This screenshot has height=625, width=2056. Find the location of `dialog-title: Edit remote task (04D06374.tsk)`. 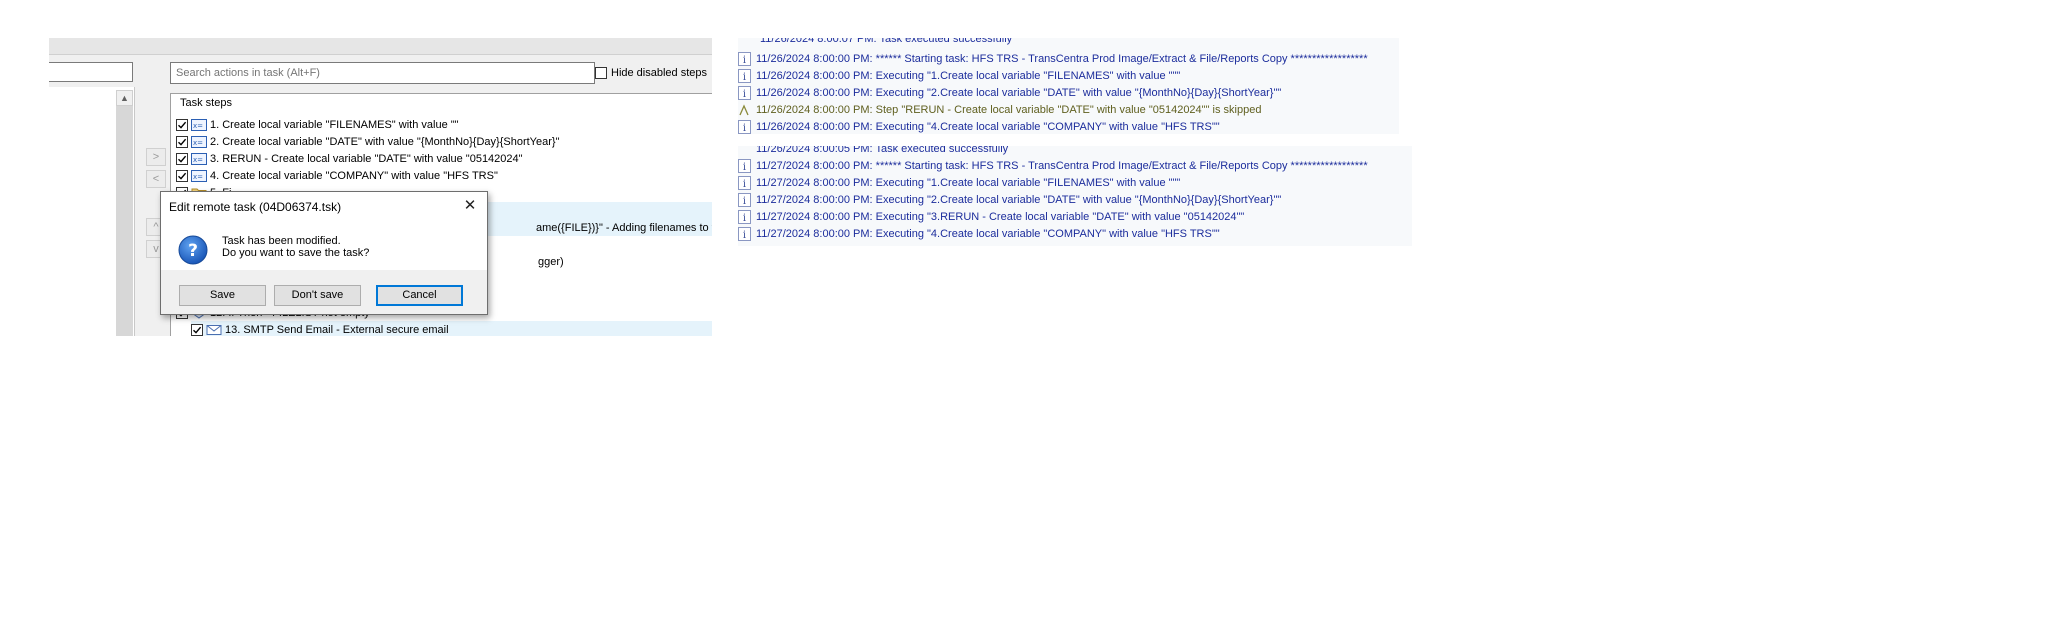

dialog-title: Edit remote task (04D06374.tsk) is located at coordinates (255, 207).